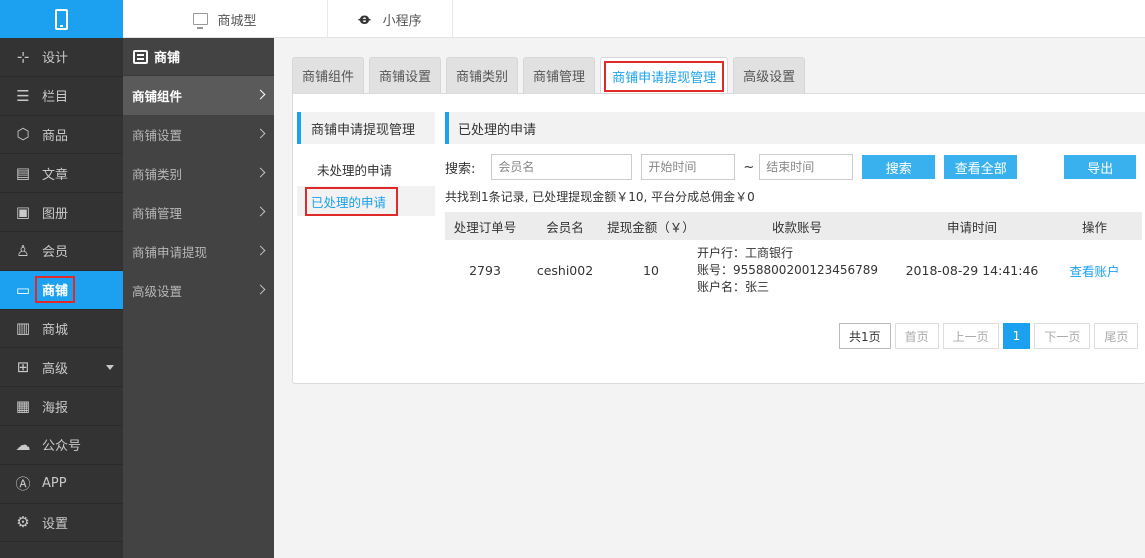 The height and width of the screenshot is (558, 1145). What do you see at coordinates (328, 75) in the screenshot?
I see `tab-store-components: 商铺组件` at bounding box center [328, 75].